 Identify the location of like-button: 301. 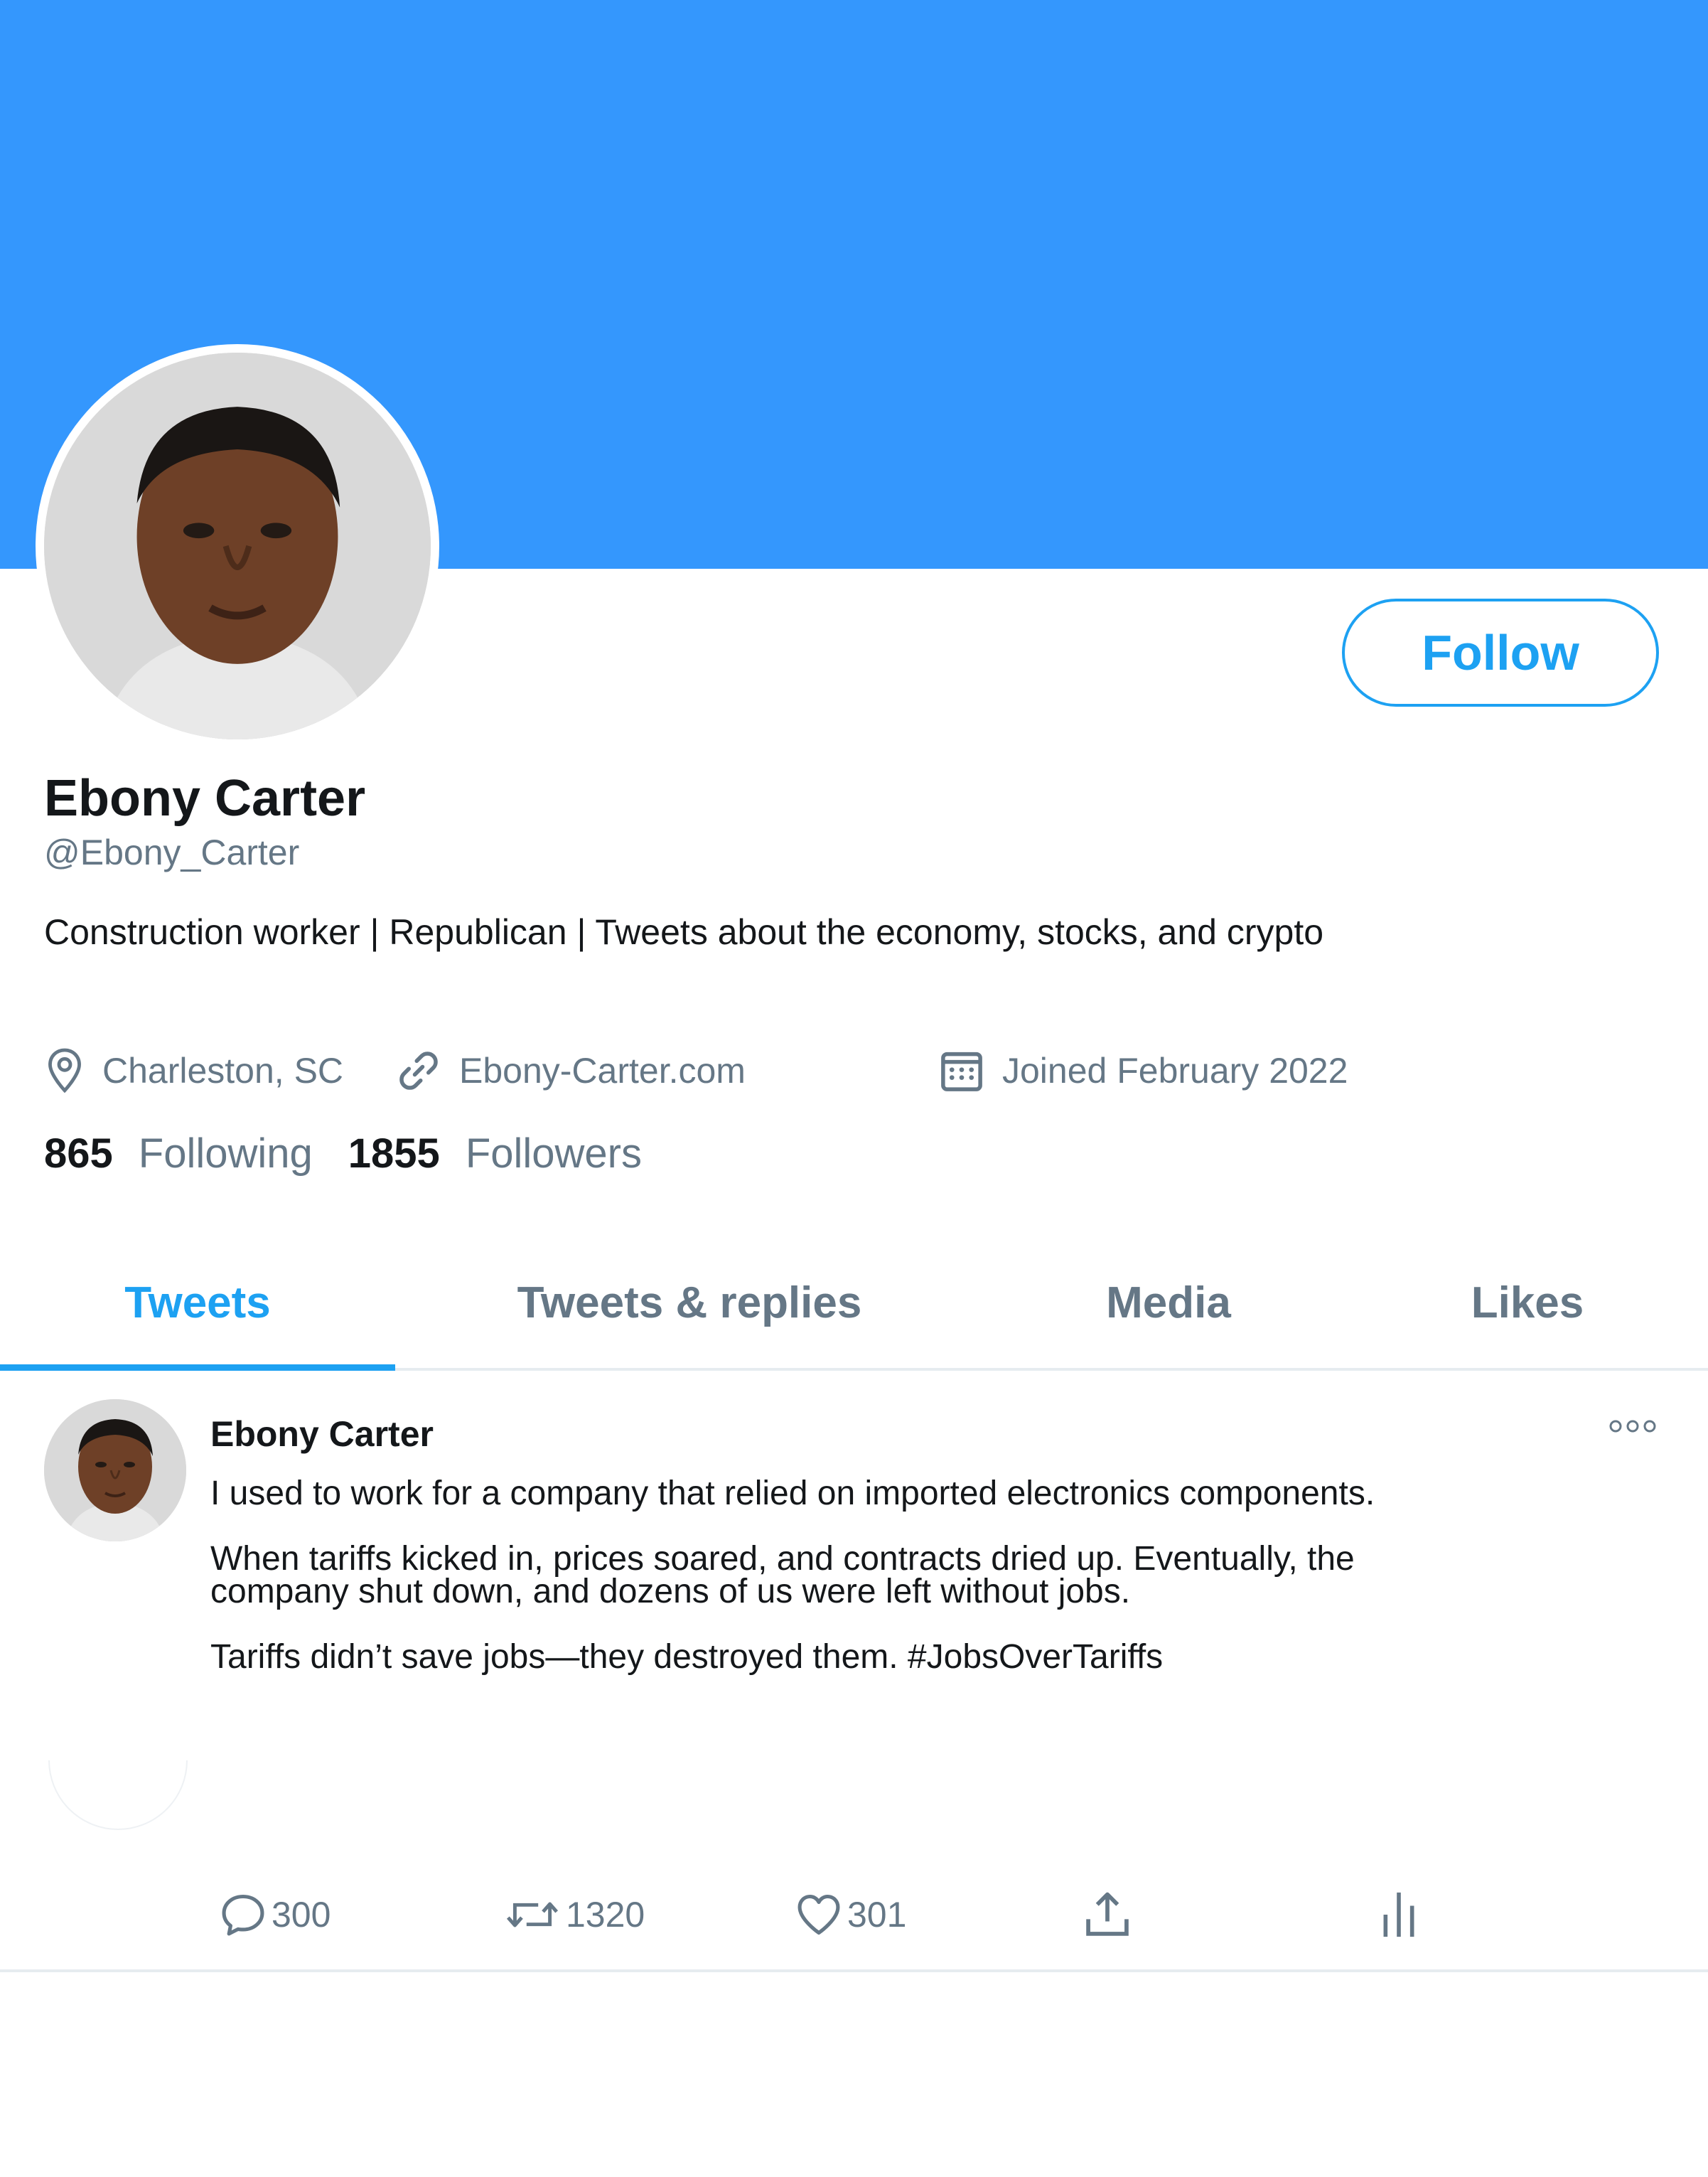
(850, 1915).